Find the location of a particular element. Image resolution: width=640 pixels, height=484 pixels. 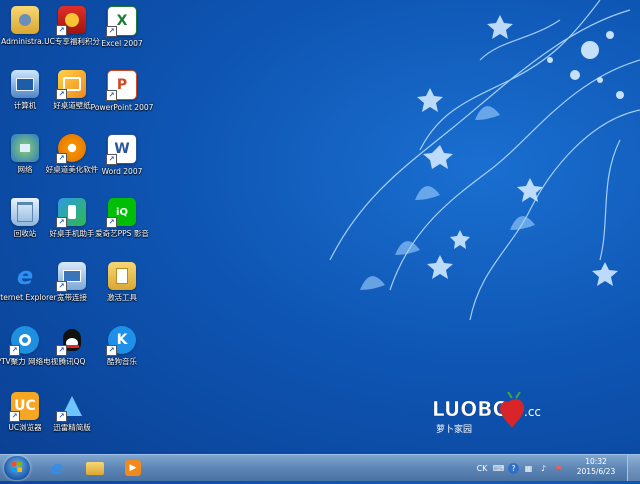

desktop-icon-uc-rewards: ↗ UC专享福利积分 is located at coordinates (72, 35).